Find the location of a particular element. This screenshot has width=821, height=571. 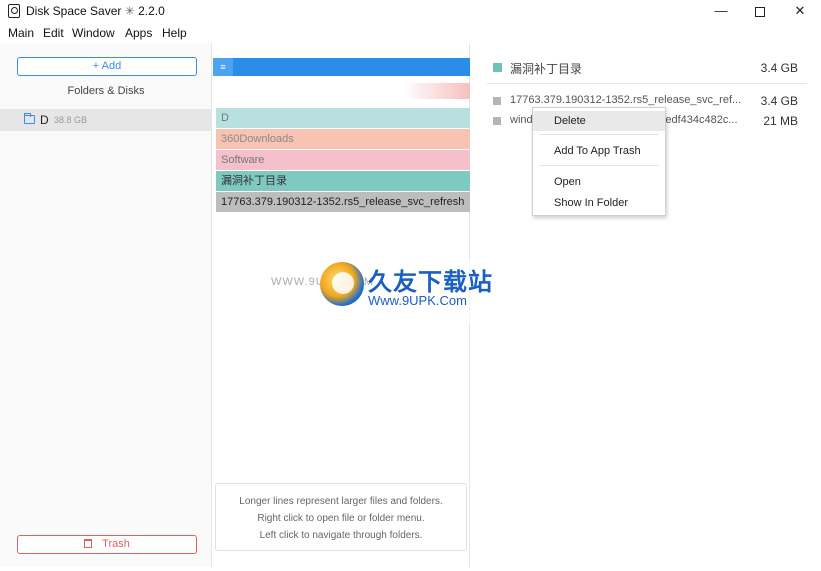

watermark-logo-icon is located at coordinates (342, 284).